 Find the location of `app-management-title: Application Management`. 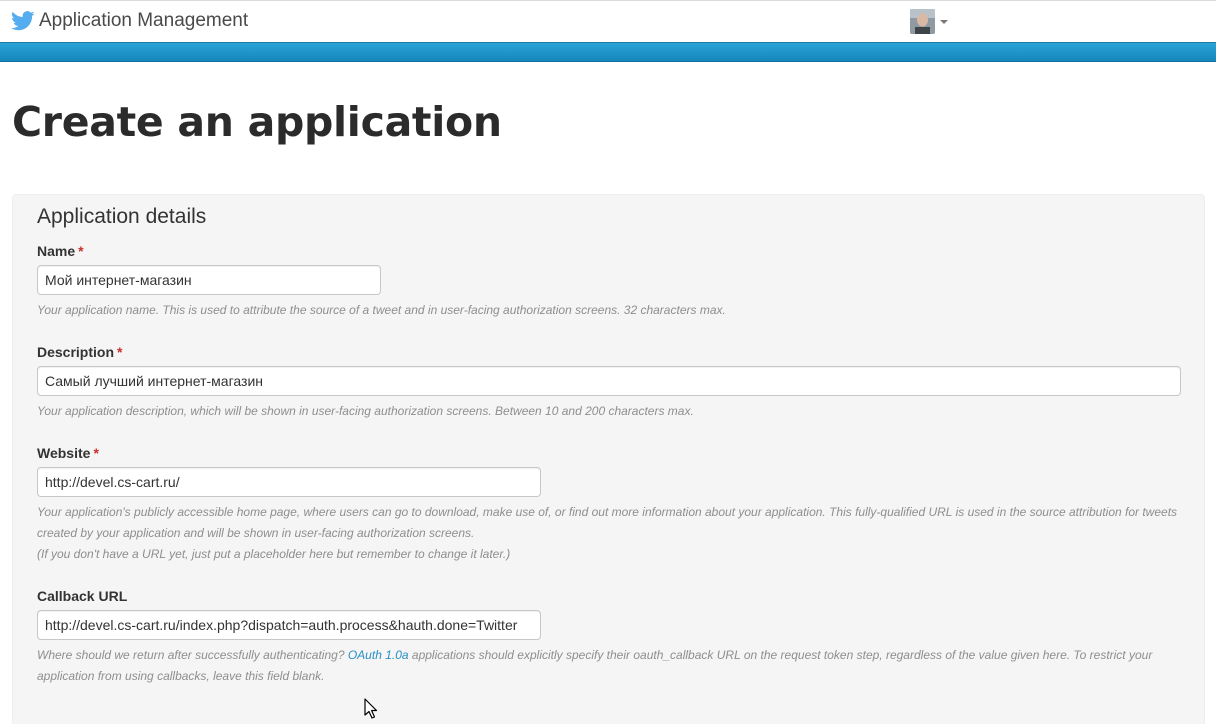

app-management-title: Application Management is located at coordinates (144, 20).